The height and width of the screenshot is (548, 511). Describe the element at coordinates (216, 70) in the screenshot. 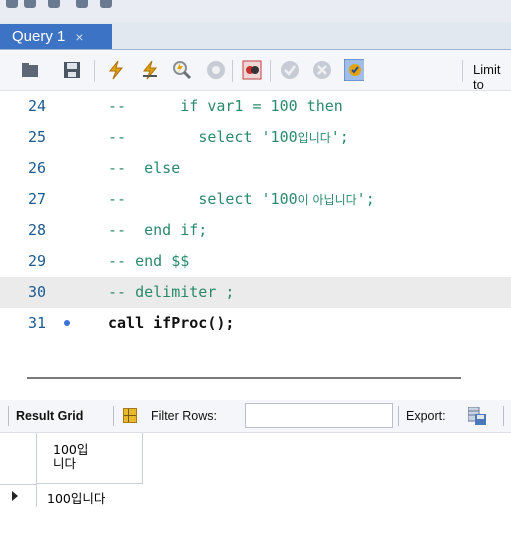

I see `stop-icon` at that location.